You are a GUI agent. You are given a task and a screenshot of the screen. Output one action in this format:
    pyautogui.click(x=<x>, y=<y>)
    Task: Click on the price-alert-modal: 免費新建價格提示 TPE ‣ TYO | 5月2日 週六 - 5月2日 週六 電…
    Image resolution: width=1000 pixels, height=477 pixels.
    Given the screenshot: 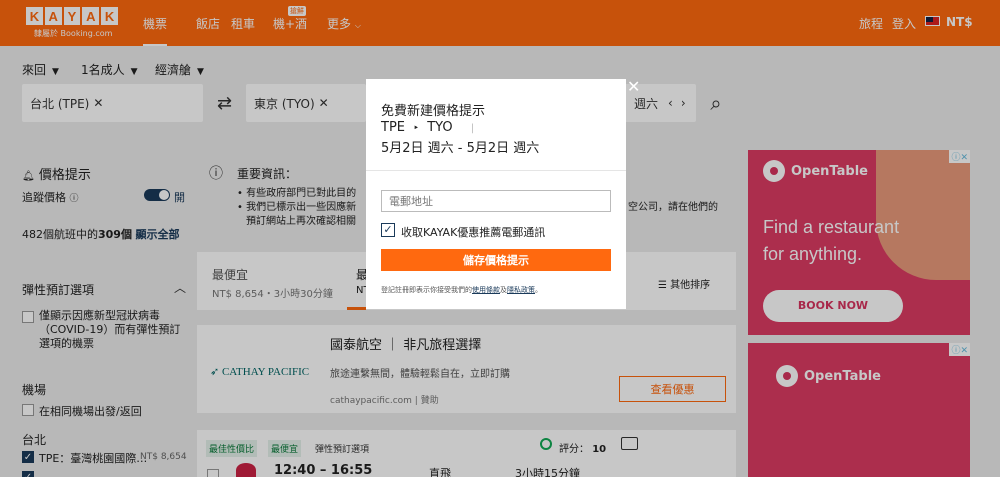 What is the action you would take?
    pyautogui.click(x=496, y=194)
    